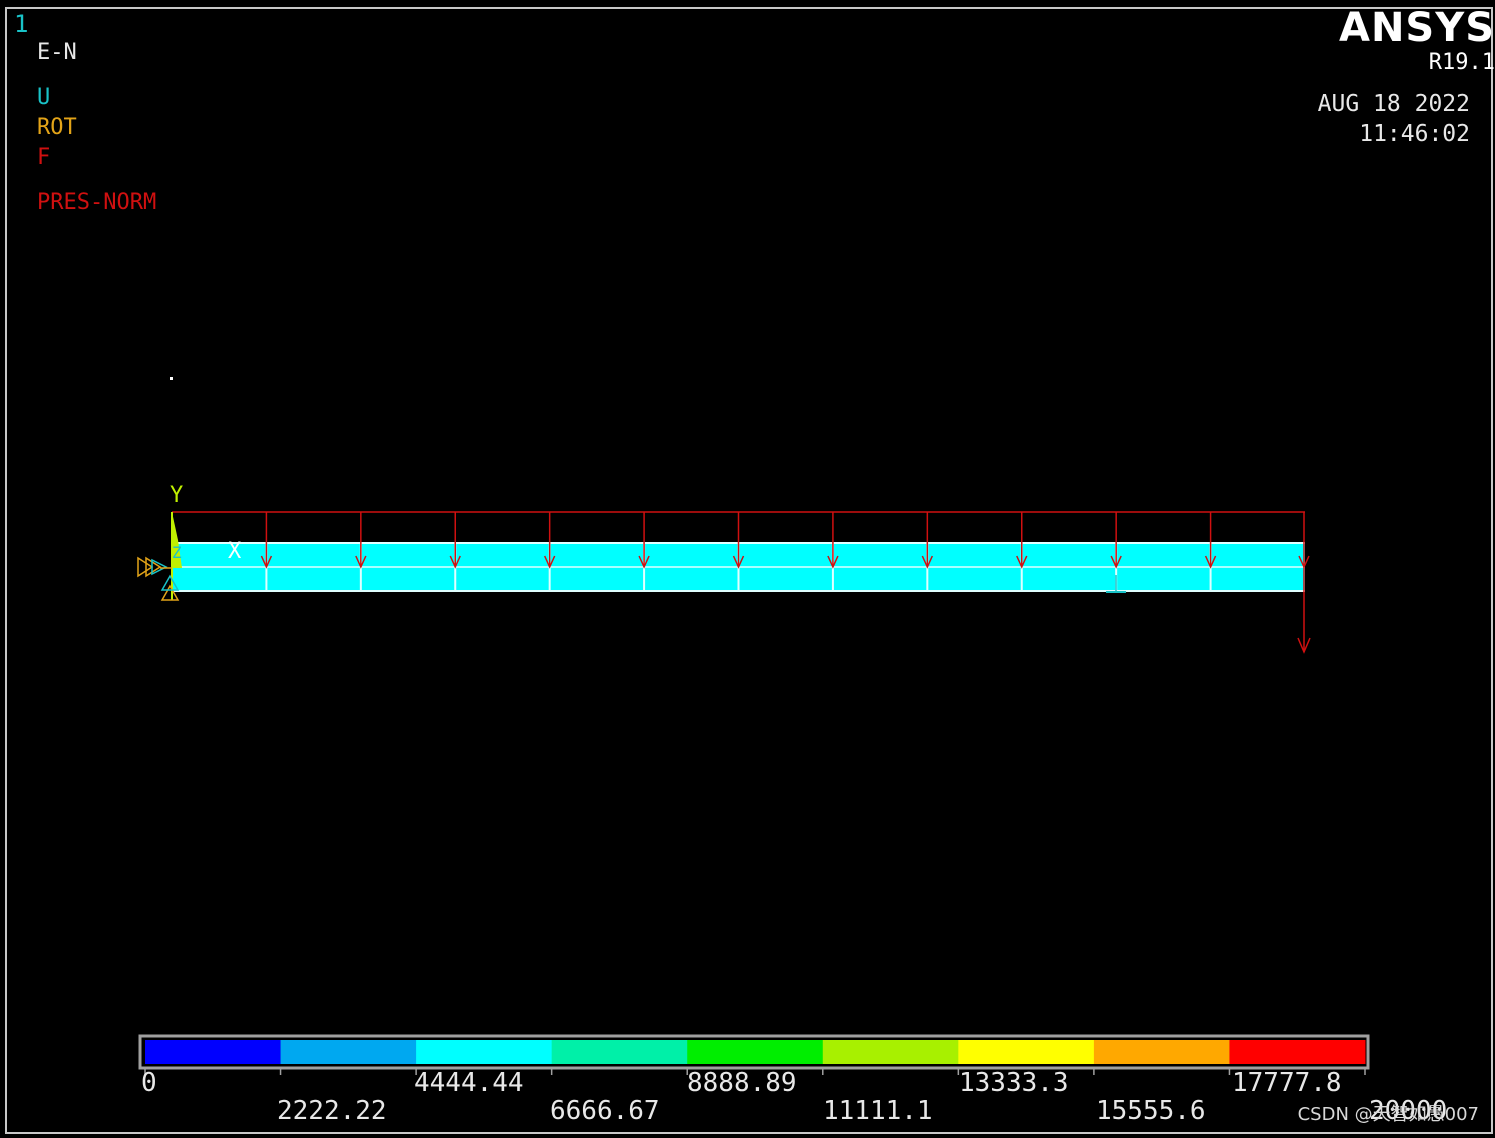 This screenshot has height=1138, width=1495. Describe the element at coordinates (176, 495) in the screenshot. I see `y-axis-label: Y` at that location.